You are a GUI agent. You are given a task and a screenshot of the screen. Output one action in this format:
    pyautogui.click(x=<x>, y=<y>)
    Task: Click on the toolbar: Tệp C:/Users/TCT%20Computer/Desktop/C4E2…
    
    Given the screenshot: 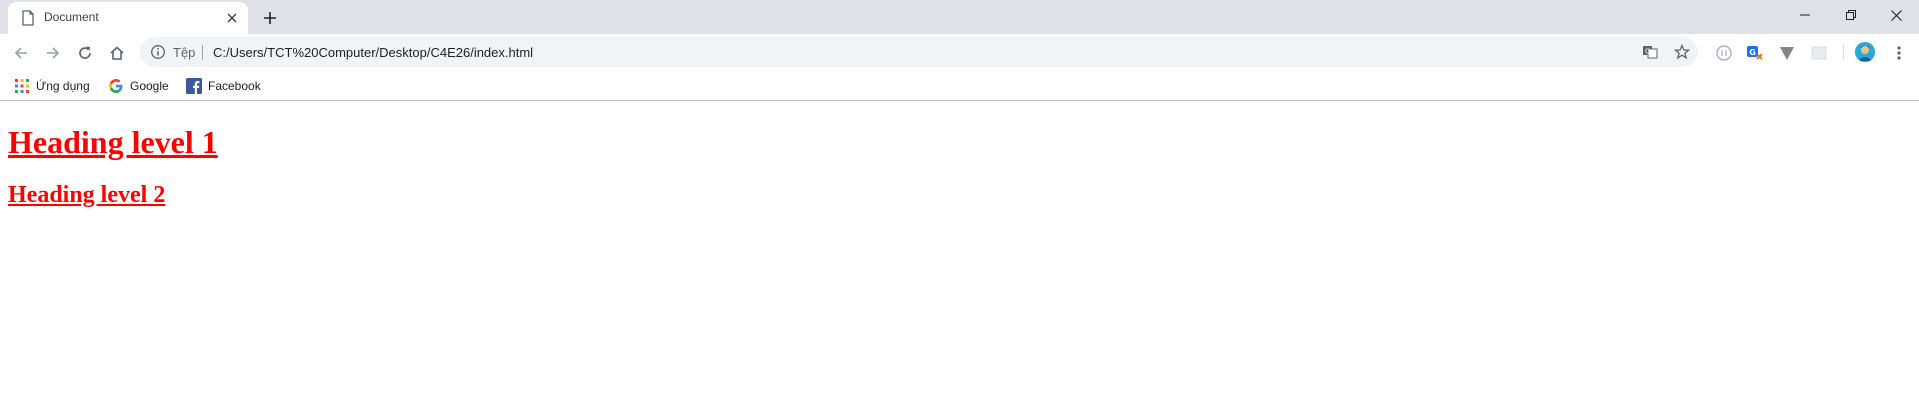 What is the action you would take?
    pyautogui.click(x=959, y=52)
    